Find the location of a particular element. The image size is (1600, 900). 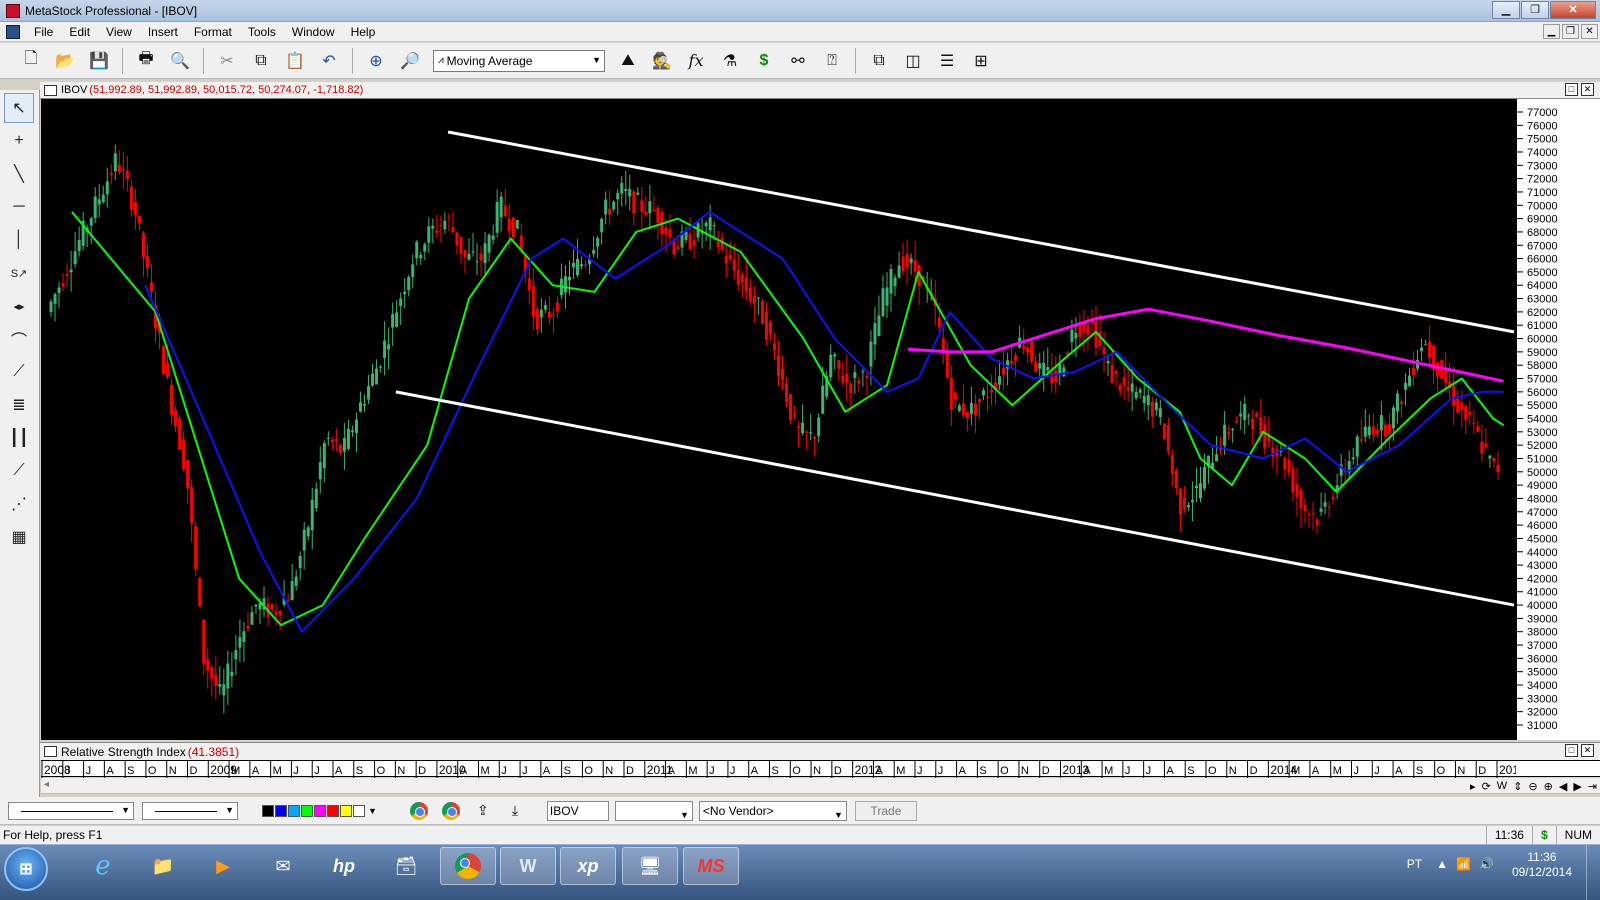

system-tester-icon: ⚗ is located at coordinates (730, 61).